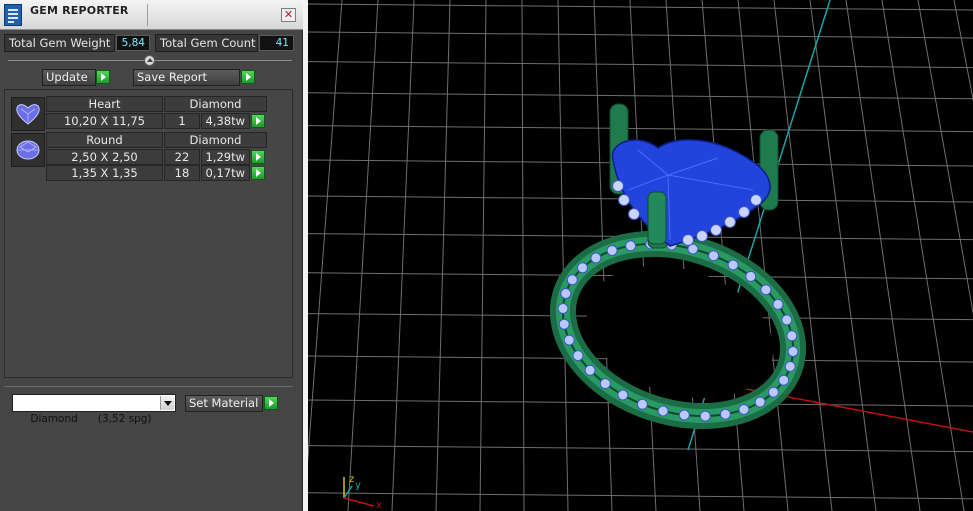  What do you see at coordinates (79, 10) in the screenshot?
I see `window-title: GEM REPORTER` at bounding box center [79, 10].